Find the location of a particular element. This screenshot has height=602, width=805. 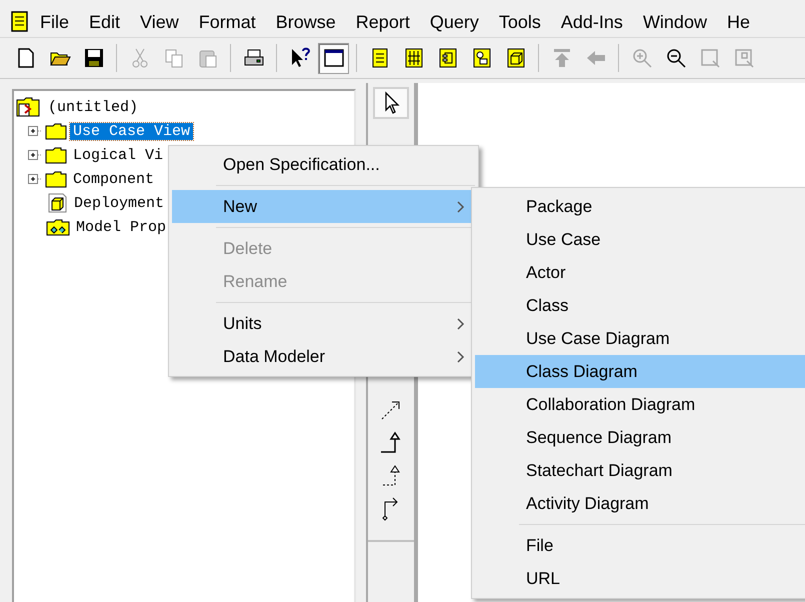

menu-title: Browse is located at coordinates (306, 22).